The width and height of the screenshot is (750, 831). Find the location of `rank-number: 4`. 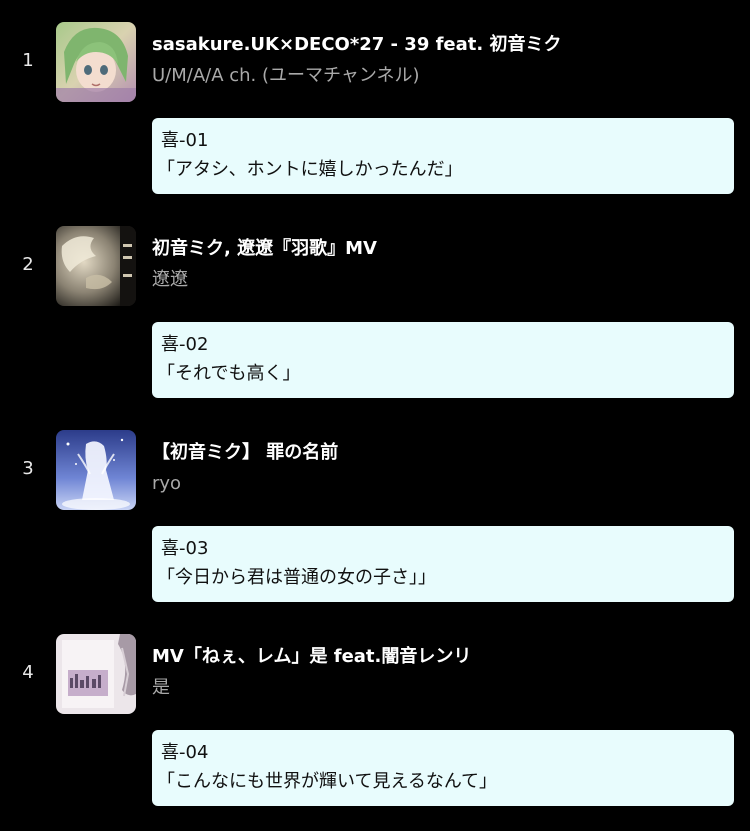

rank-number: 4 is located at coordinates (28, 672).